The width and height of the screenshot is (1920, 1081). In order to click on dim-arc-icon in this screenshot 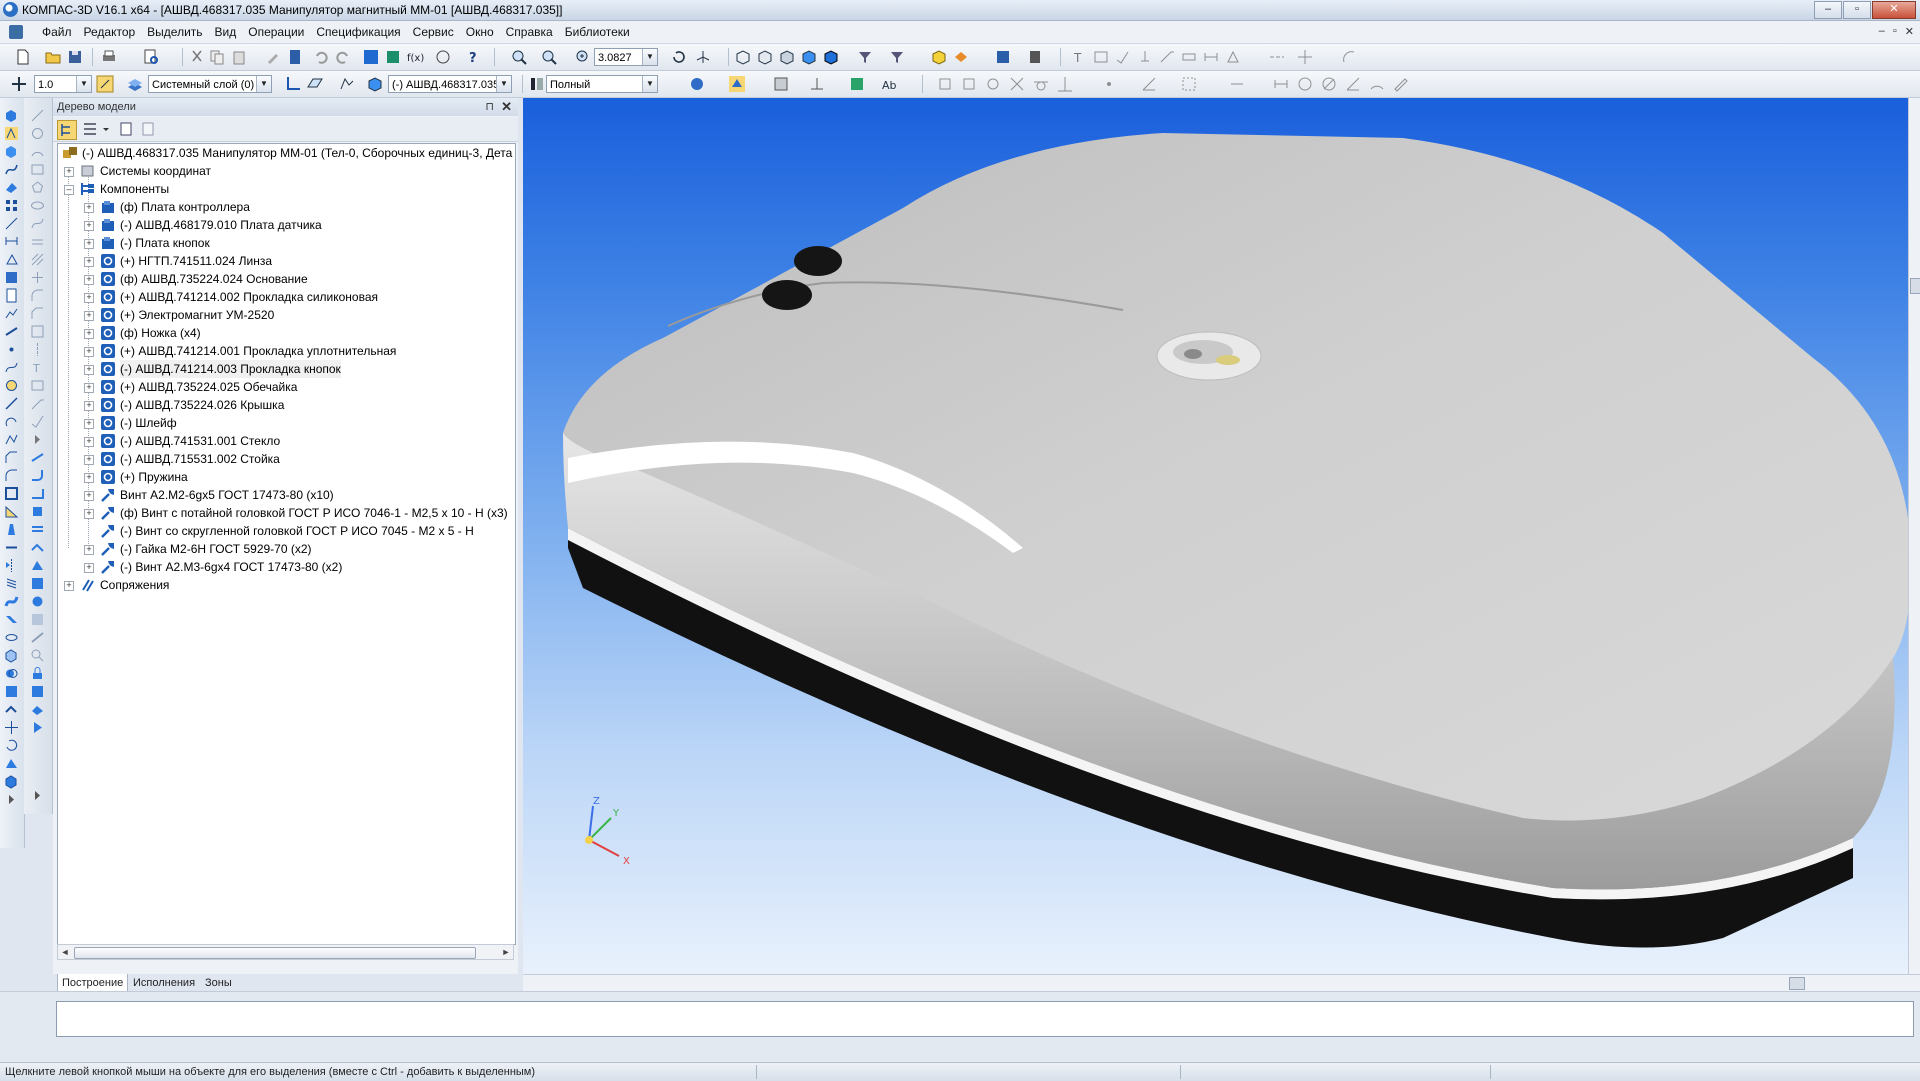, I will do `click(1377, 84)`.